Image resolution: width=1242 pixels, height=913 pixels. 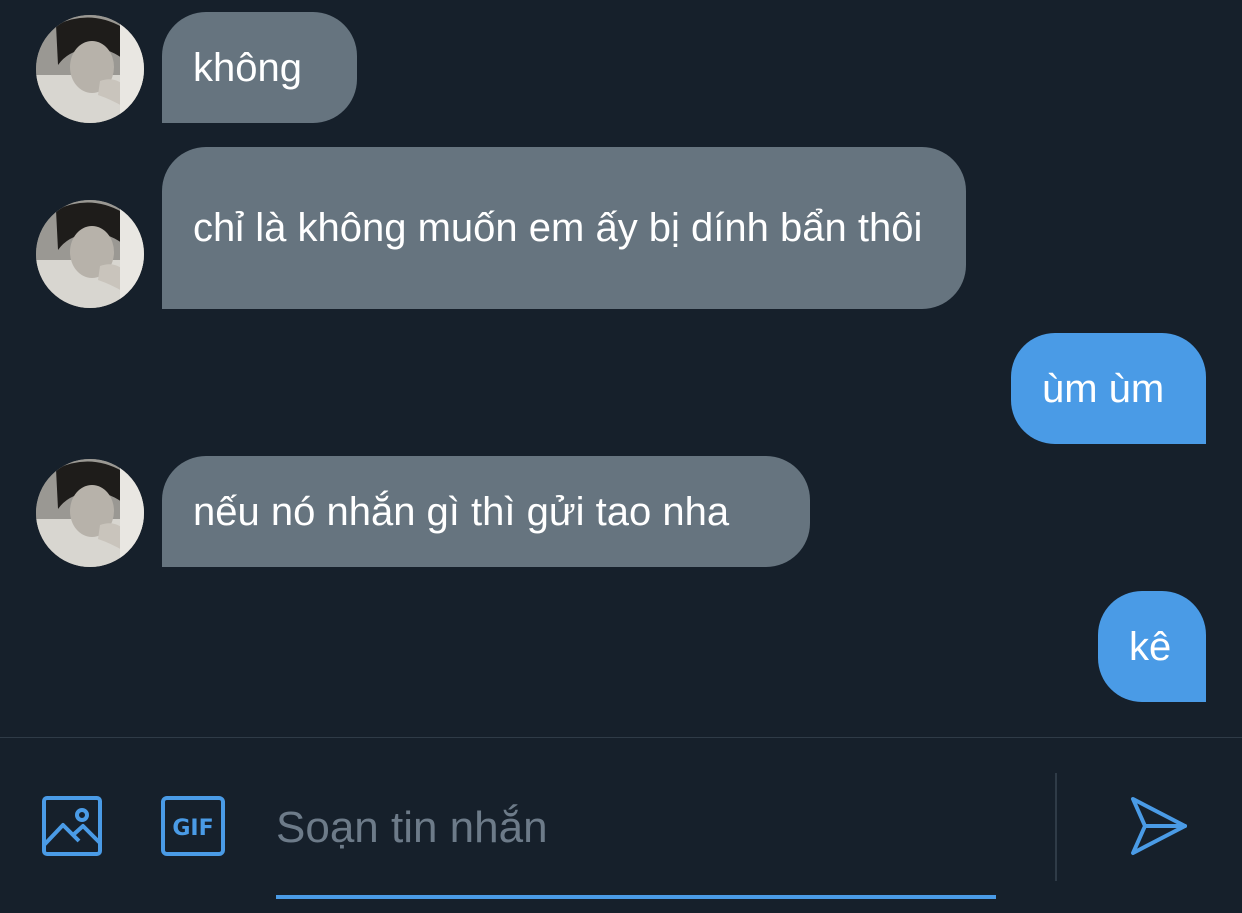 I want to click on message-bubble-incoming: nếu nó nhắn gì thì gửi tao nha, so click(x=486, y=511).